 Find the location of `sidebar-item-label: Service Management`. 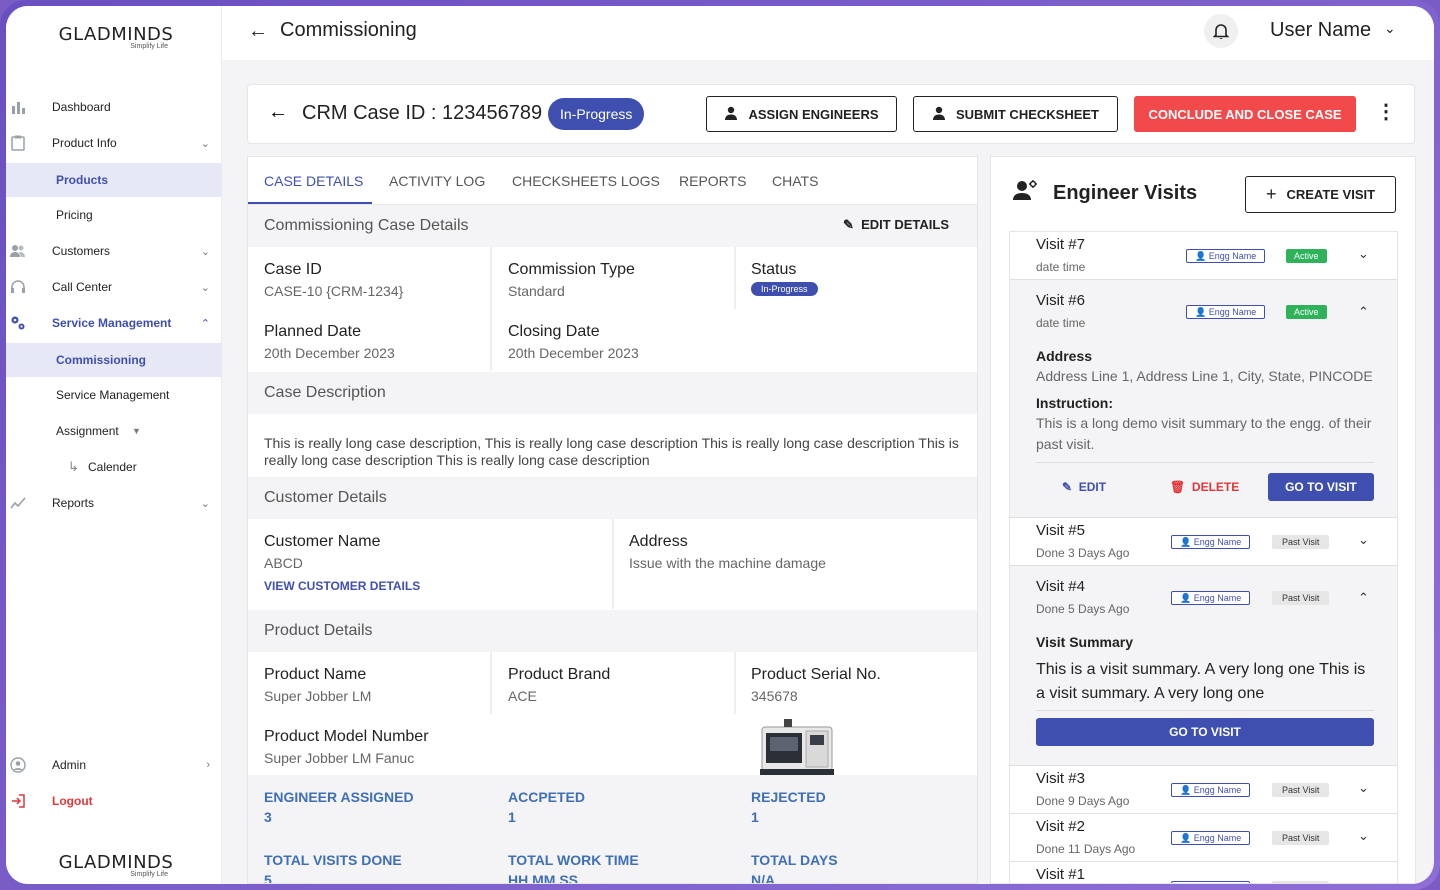

sidebar-item-label: Service Management is located at coordinates (113, 395).